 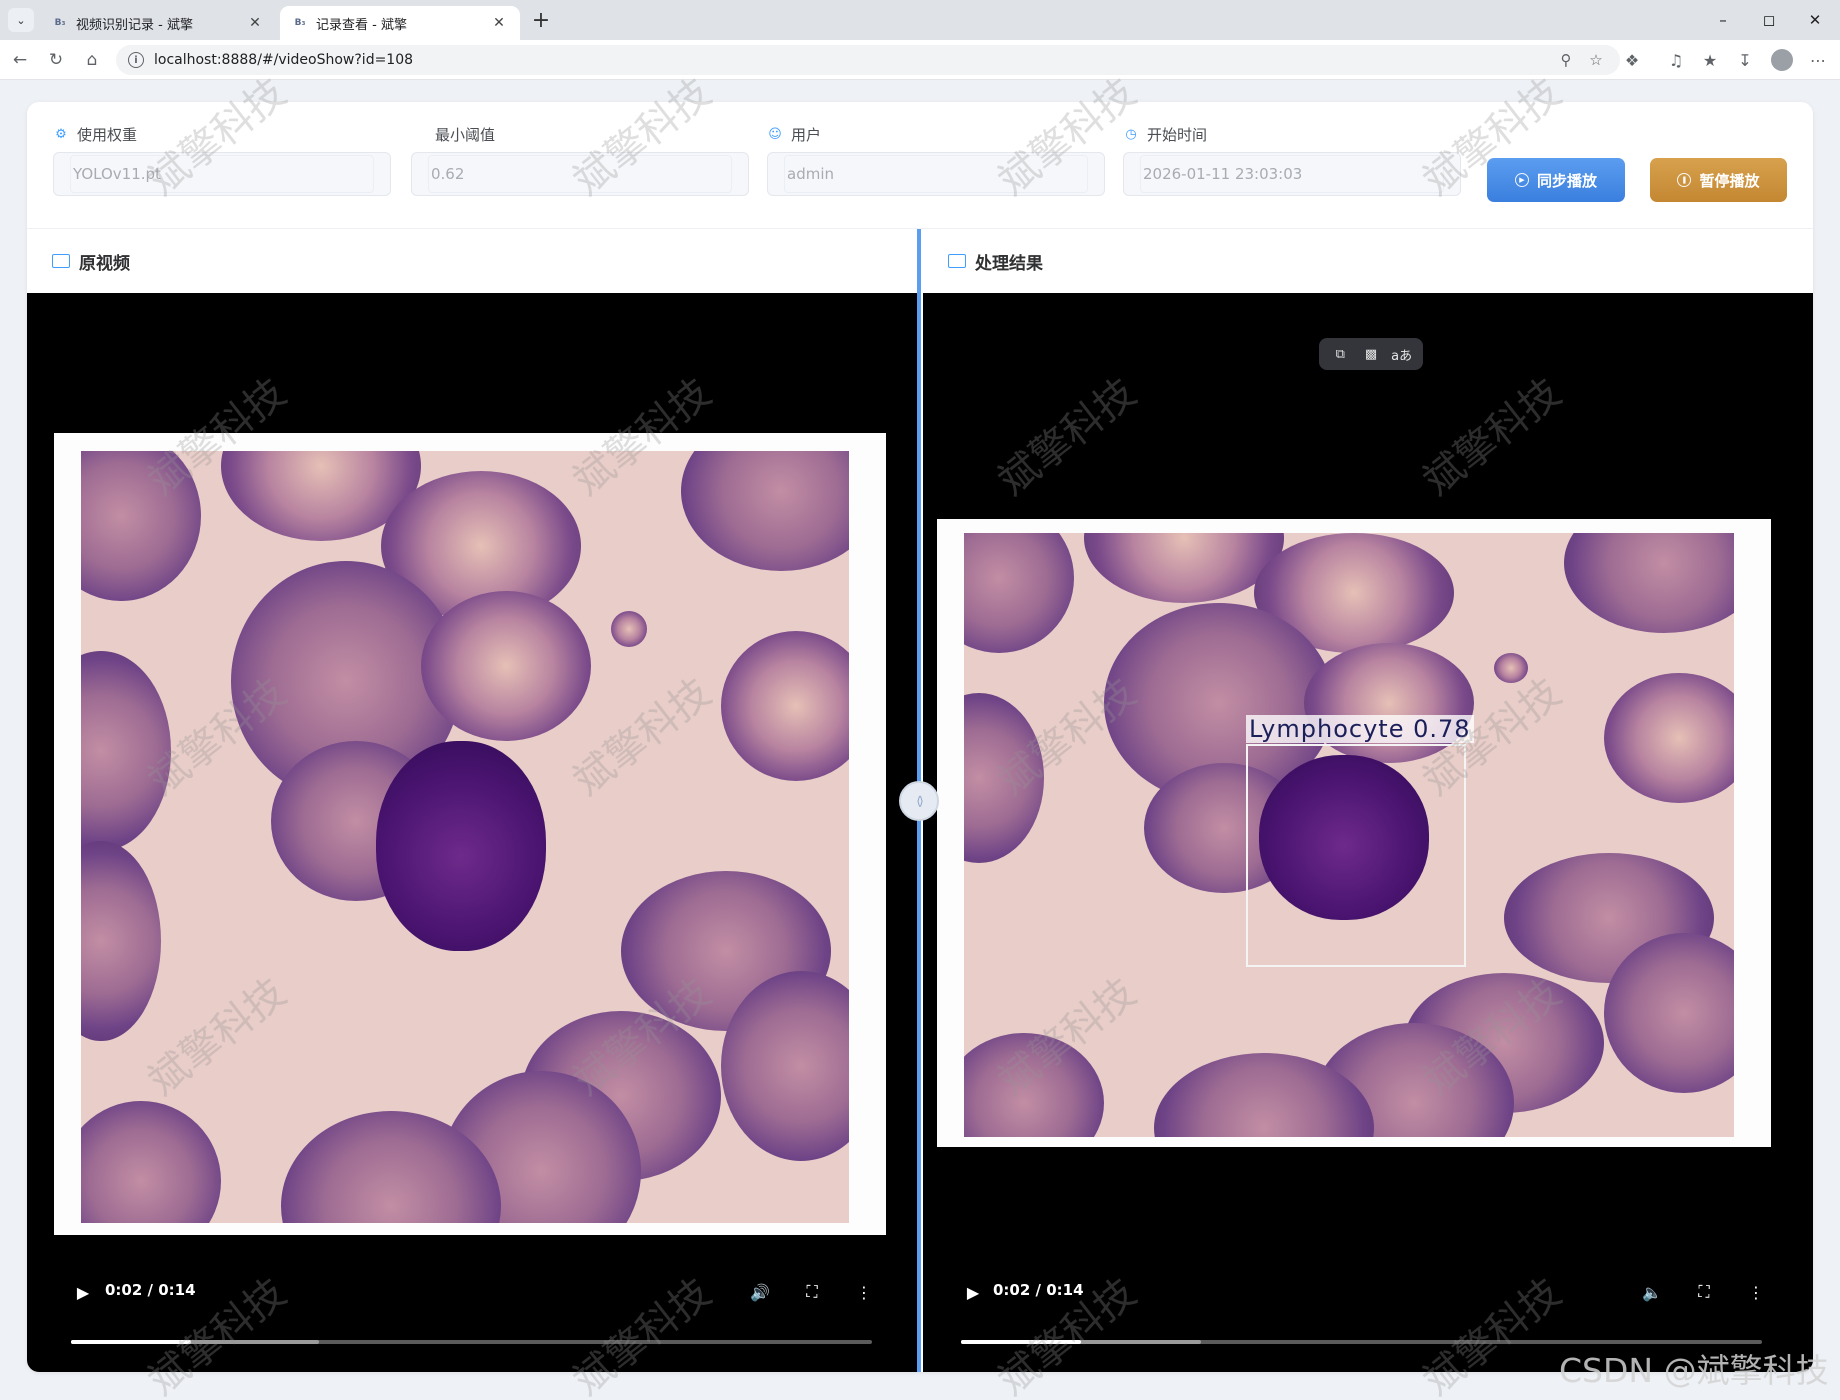 I want to click on detection-bounding-box, so click(x=1356, y=855).